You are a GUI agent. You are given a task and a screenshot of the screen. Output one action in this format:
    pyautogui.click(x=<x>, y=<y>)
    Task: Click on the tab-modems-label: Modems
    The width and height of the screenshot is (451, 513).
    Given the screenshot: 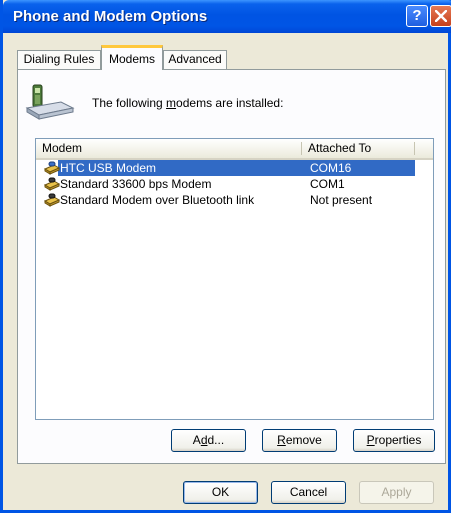 What is the action you would take?
    pyautogui.click(x=131, y=59)
    